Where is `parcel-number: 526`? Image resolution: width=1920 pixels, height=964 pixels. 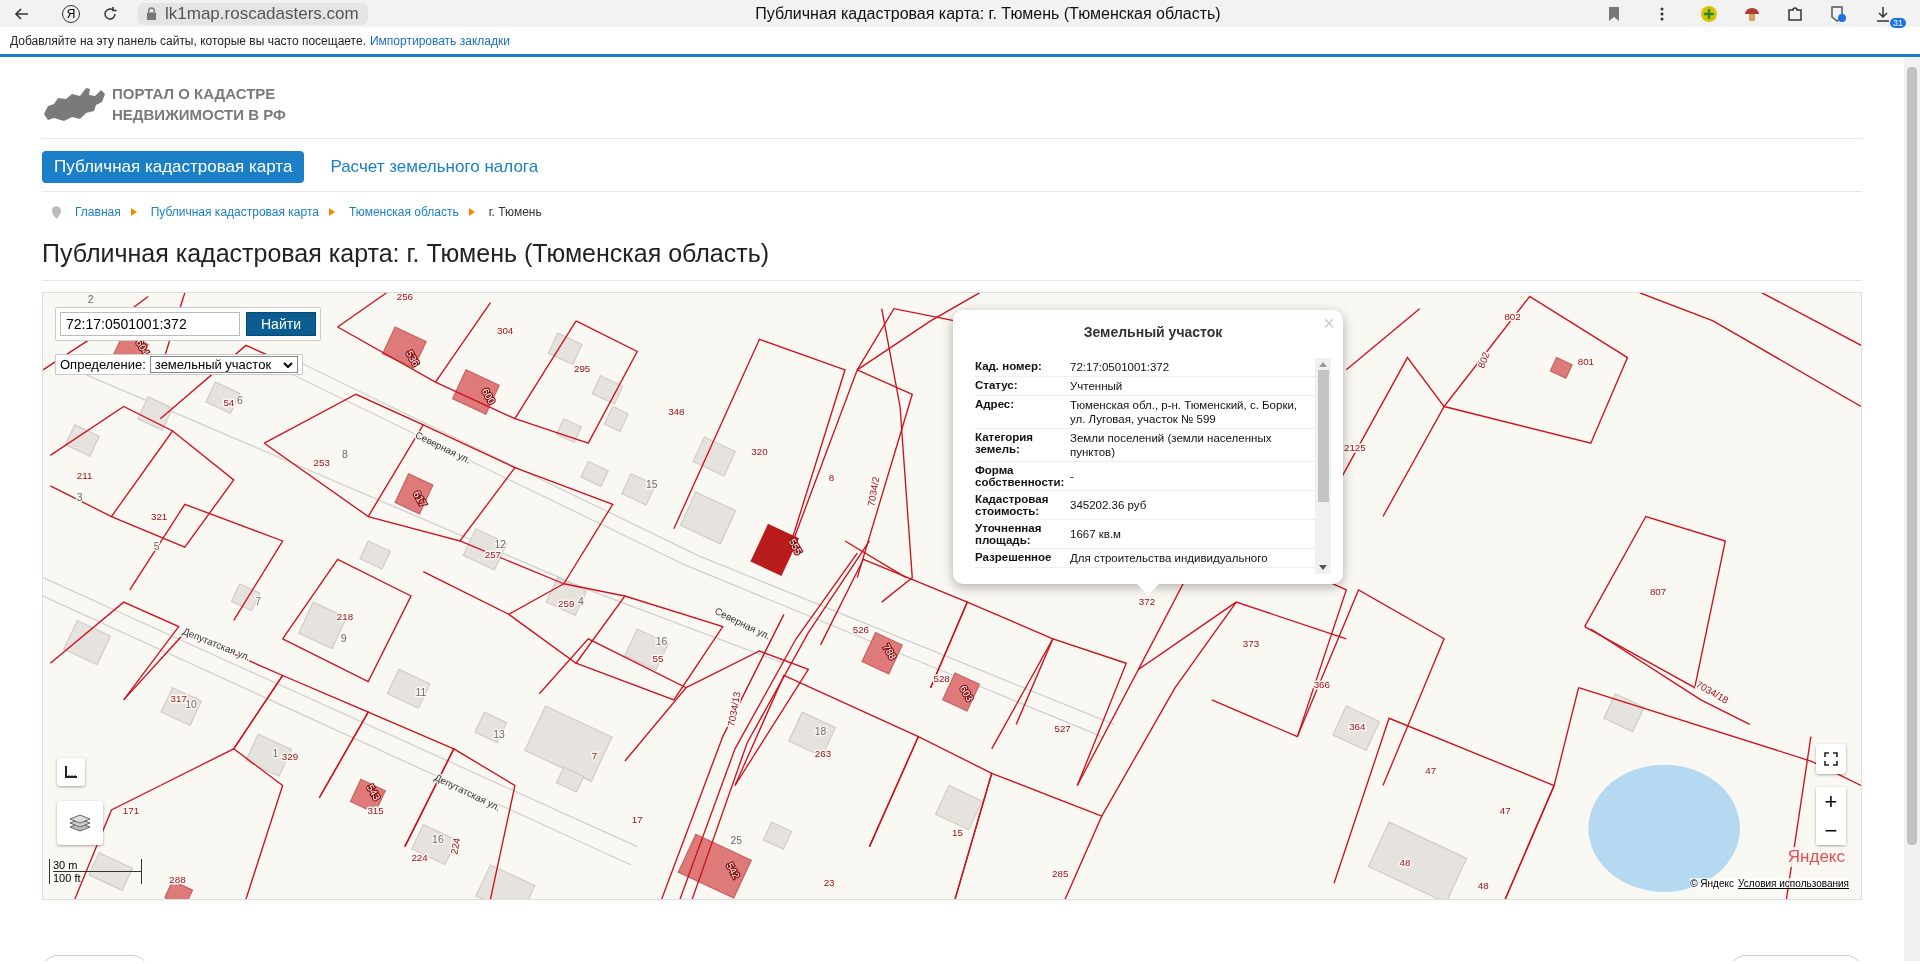
parcel-number: 526 is located at coordinates (861, 629).